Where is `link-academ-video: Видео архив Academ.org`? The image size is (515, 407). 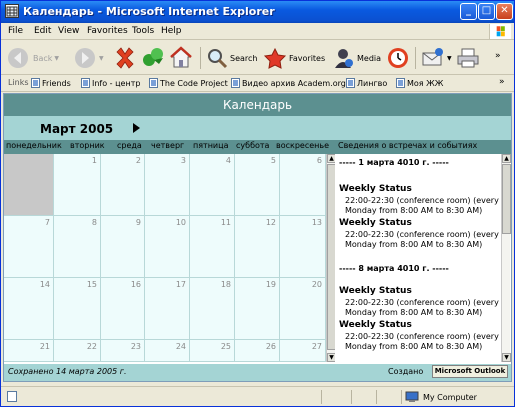 link-academ-video: Видео архив Academ.org is located at coordinates (288, 83).